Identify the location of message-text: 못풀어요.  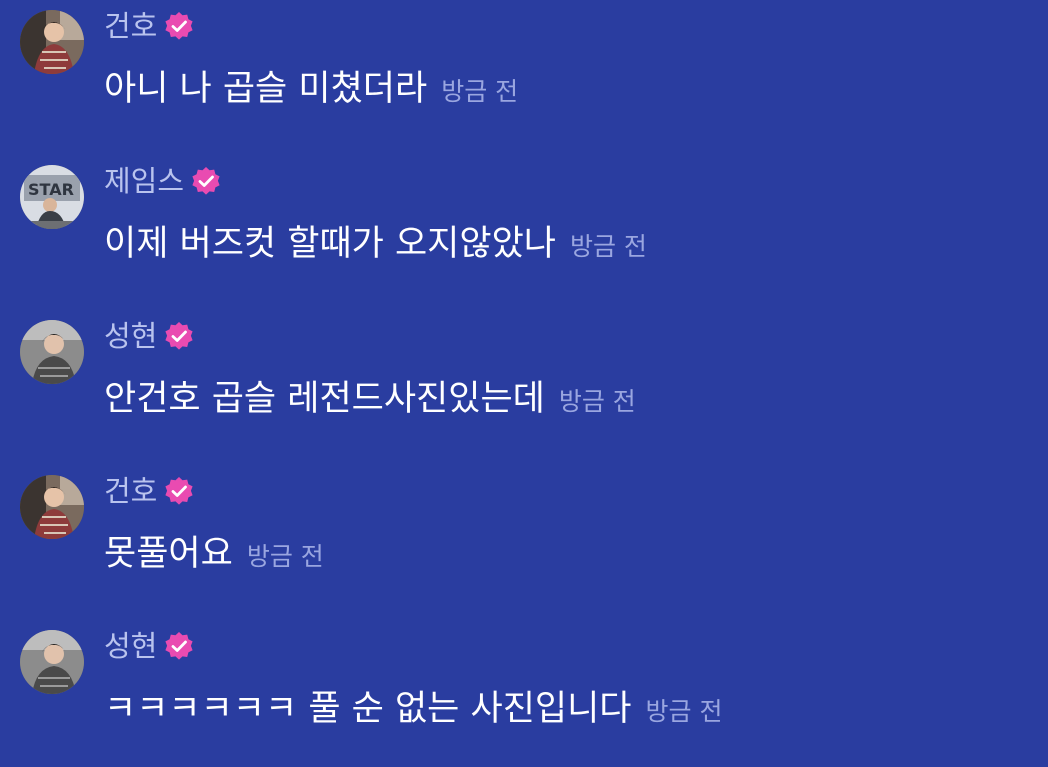
(168, 554).